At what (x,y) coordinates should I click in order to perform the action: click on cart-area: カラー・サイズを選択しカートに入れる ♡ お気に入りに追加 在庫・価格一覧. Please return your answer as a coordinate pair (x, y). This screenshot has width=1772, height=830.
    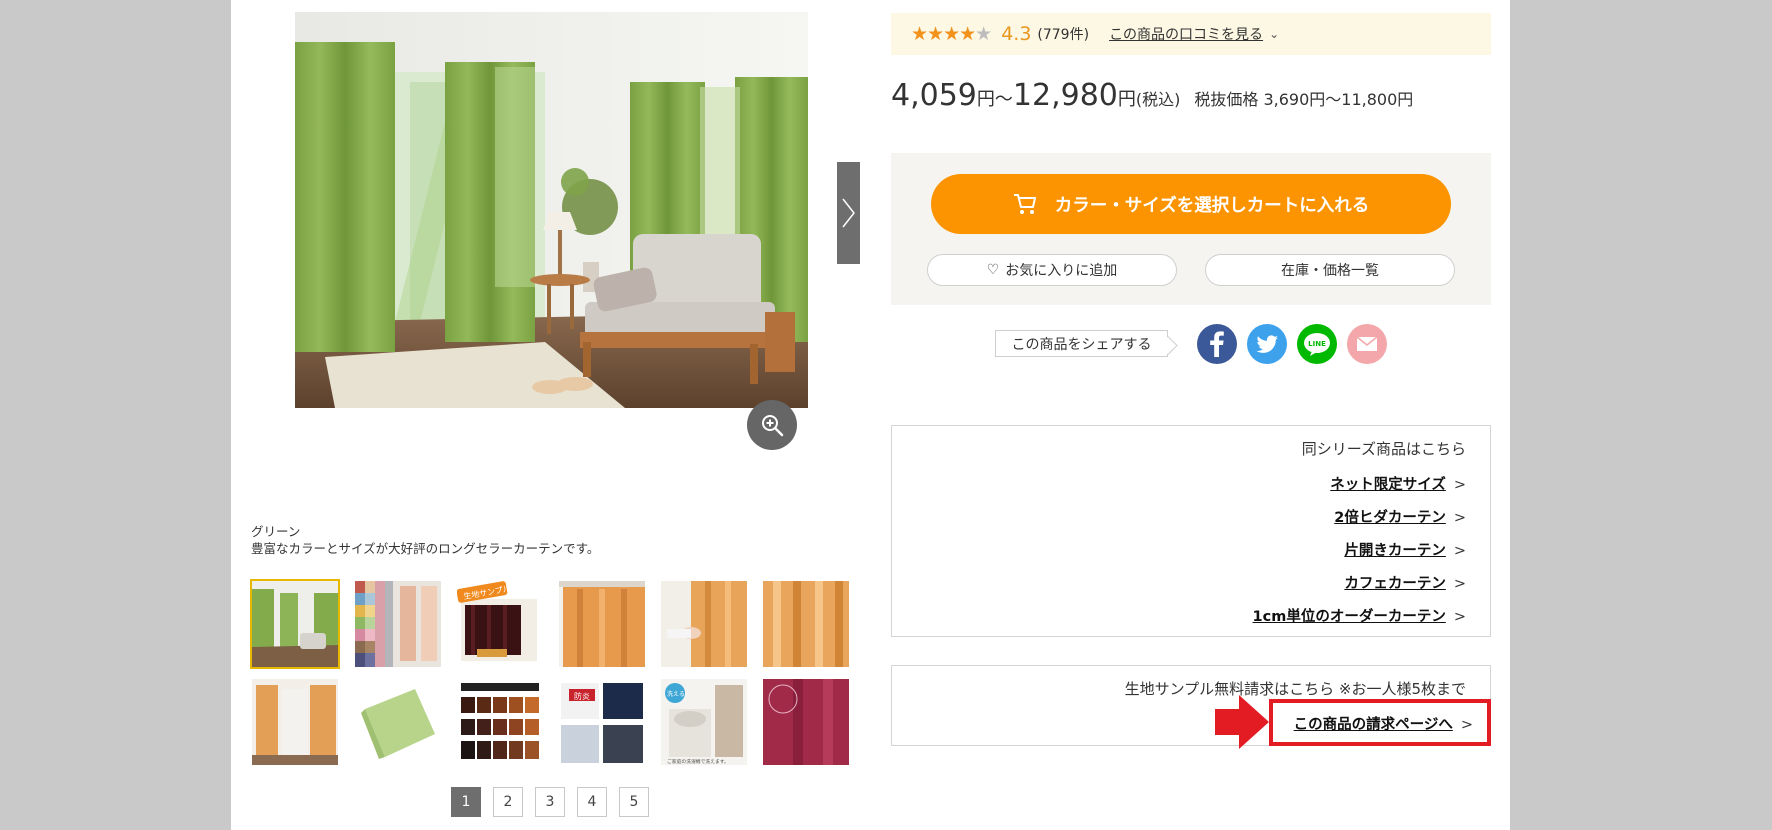
    Looking at the image, I should click on (1191, 229).